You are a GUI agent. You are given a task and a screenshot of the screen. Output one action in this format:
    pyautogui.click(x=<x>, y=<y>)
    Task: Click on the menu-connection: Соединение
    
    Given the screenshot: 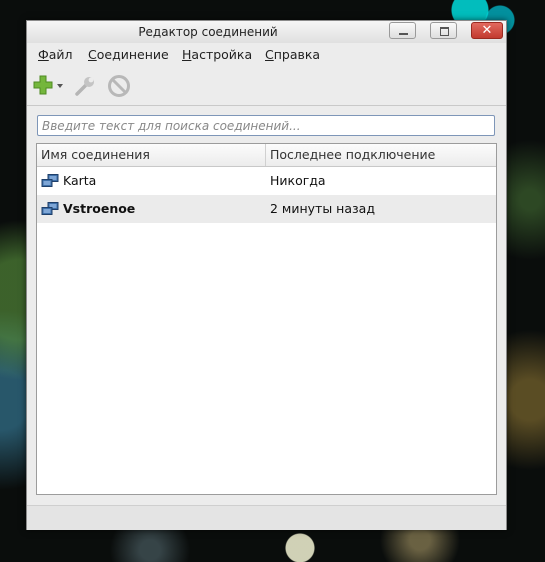 What is the action you would take?
    pyautogui.click(x=128, y=54)
    